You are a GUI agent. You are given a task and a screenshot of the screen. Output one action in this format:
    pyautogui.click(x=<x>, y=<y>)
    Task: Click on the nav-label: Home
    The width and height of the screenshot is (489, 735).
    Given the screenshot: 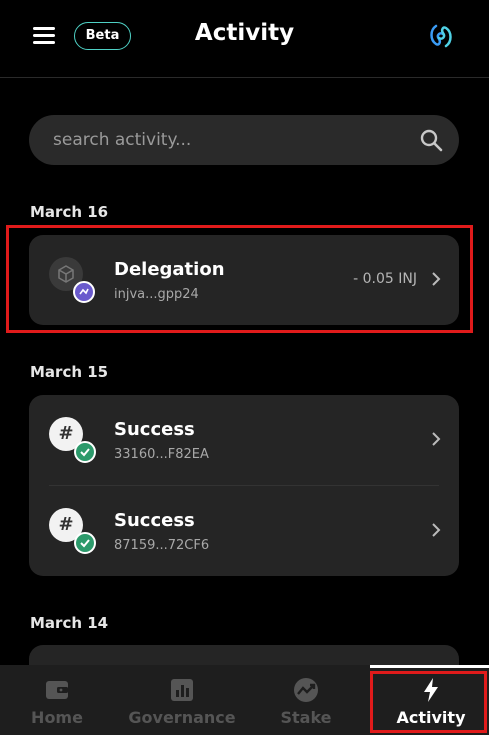 What is the action you would take?
    pyautogui.click(x=57, y=717)
    